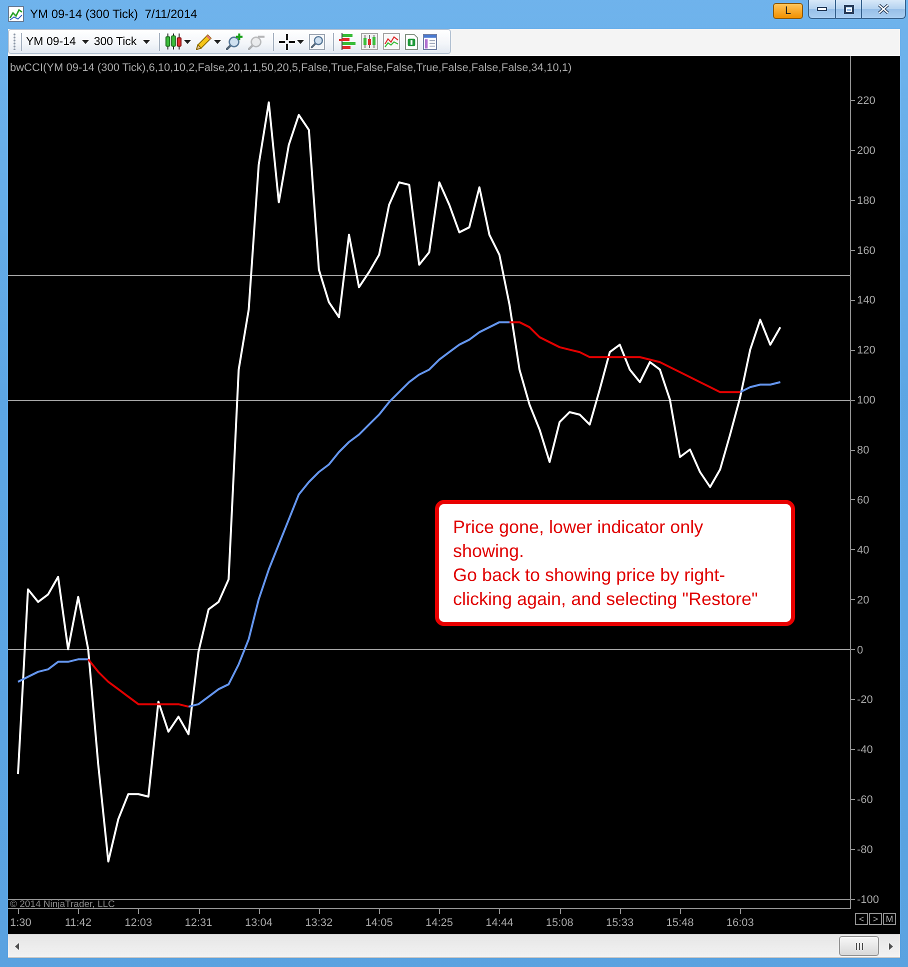 The height and width of the screenshot is (967, 908). I want to click on zoom-in-button, so click(235, 42).